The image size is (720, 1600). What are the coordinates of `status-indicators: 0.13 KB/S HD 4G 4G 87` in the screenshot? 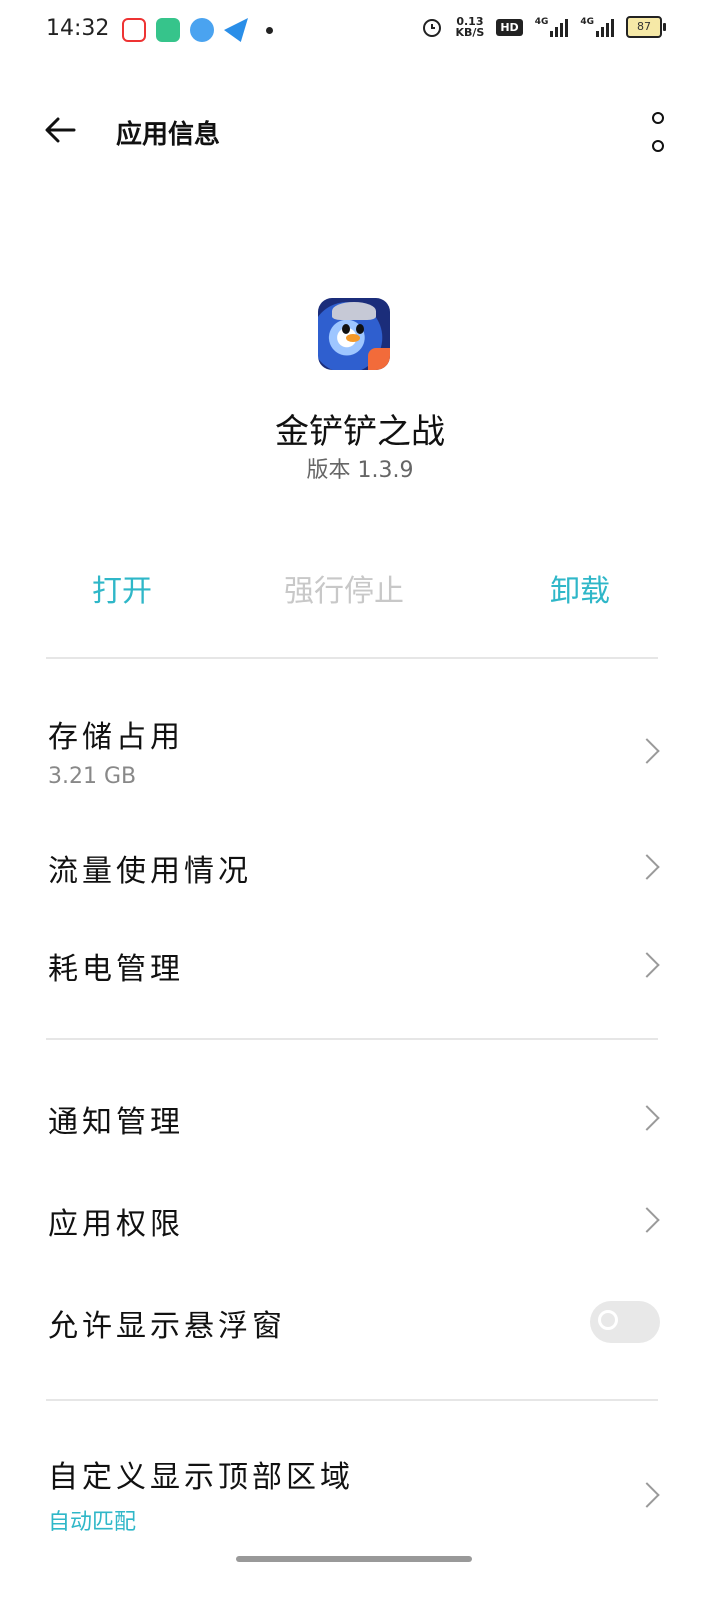 It's located at (543, 27).